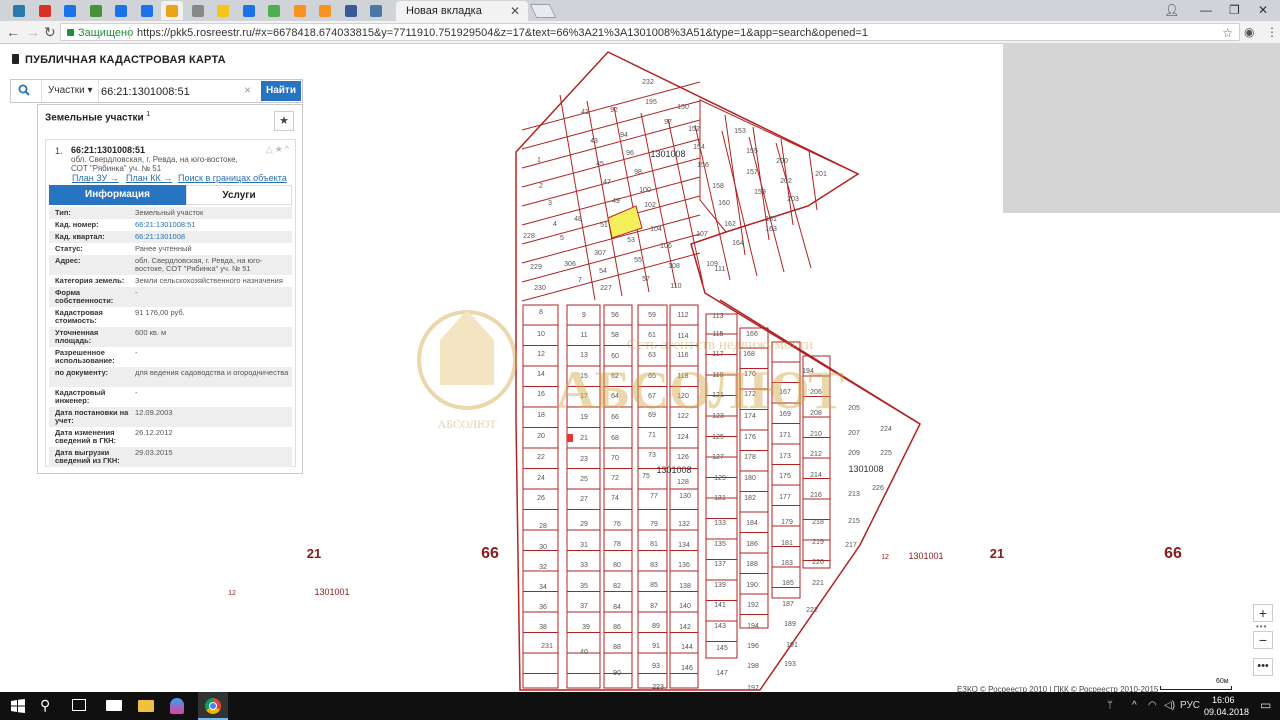 The width and height of the screenshot is (1280, 720). I want to click on people-icon: ᛘ, so click(1110, 705).